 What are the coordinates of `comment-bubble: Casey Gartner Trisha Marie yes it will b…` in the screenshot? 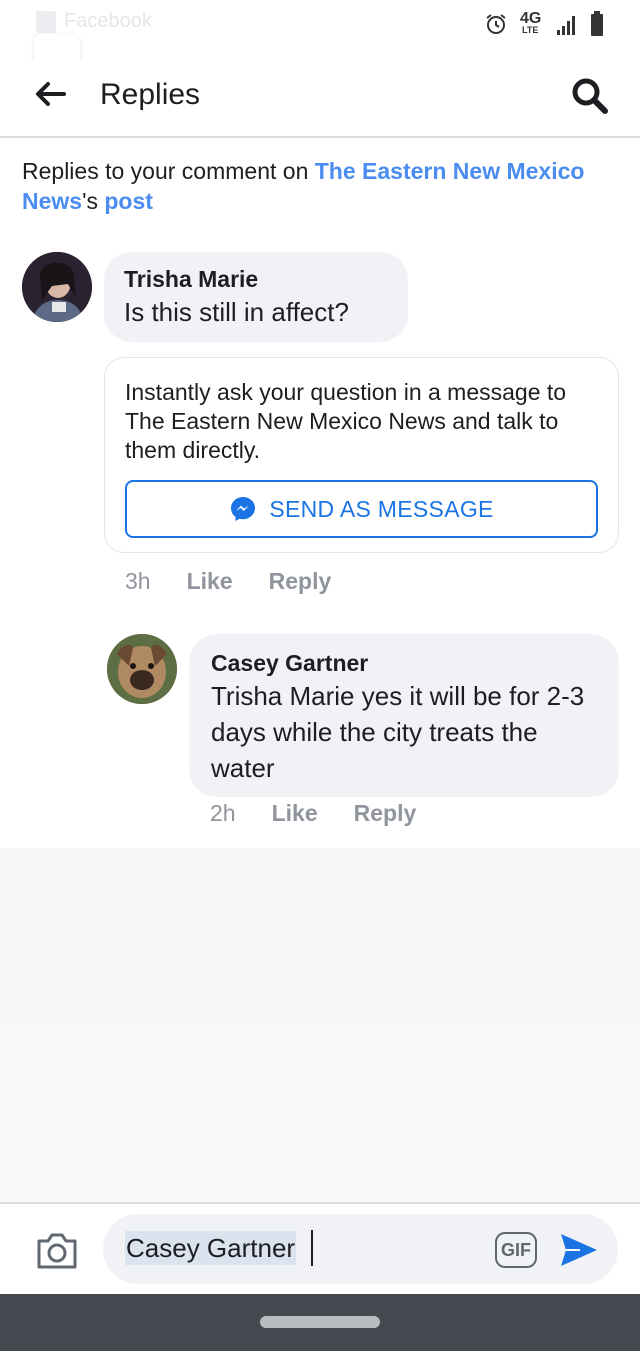 It's located at (404, 715).